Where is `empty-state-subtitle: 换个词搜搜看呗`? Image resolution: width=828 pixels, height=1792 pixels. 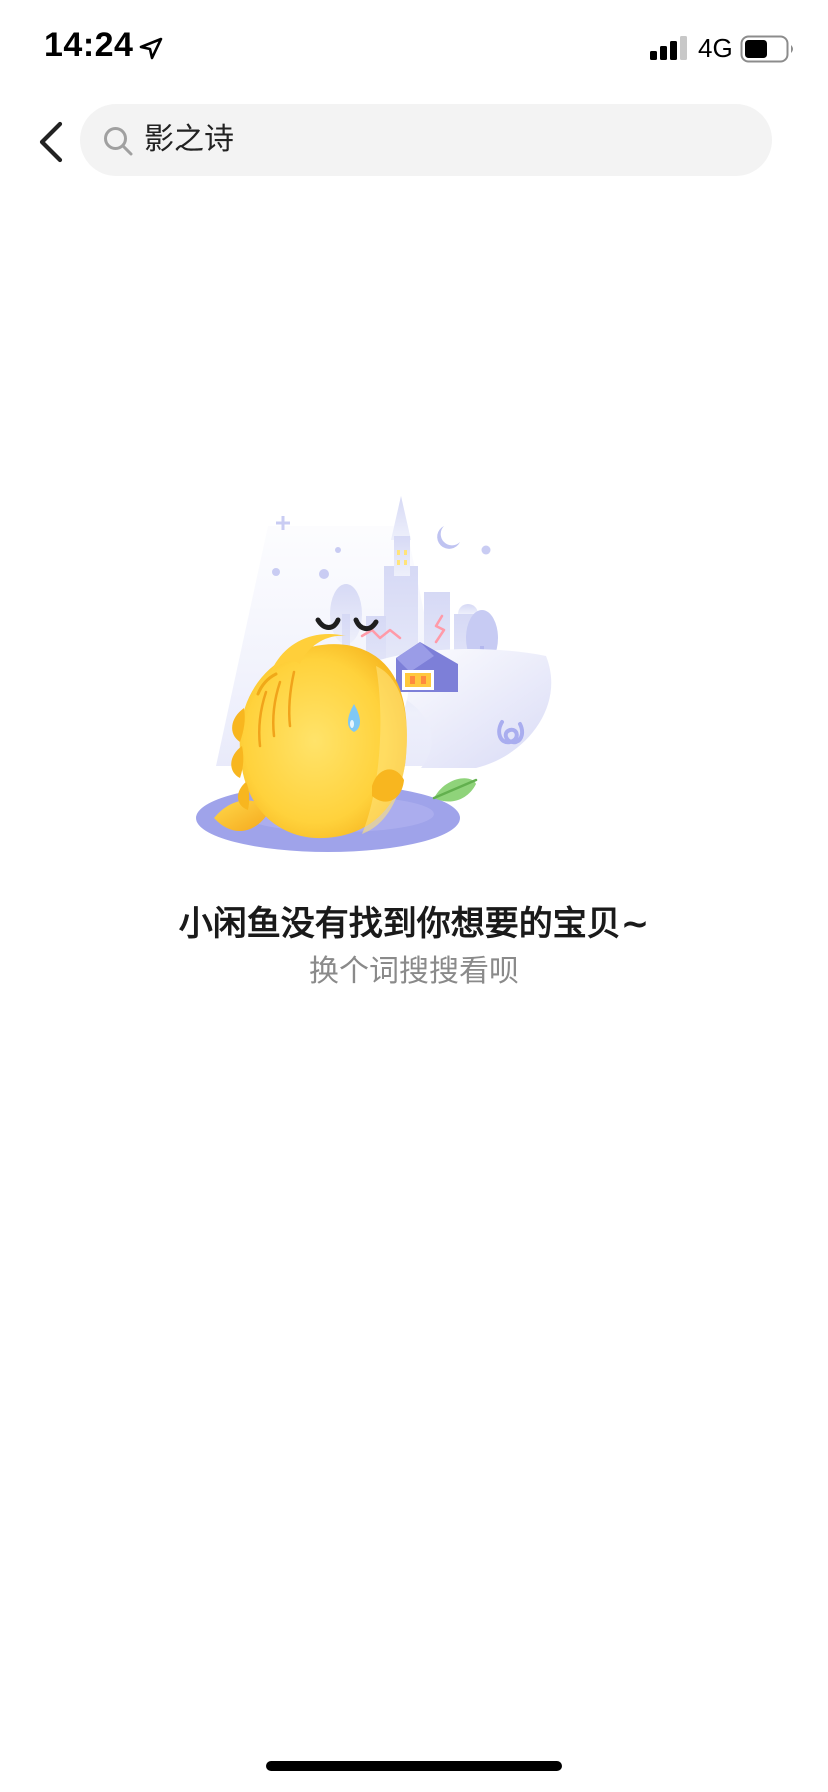
empty-state-subtitle: 换个词搜搜看呗 is located at coordinates (414, 971).